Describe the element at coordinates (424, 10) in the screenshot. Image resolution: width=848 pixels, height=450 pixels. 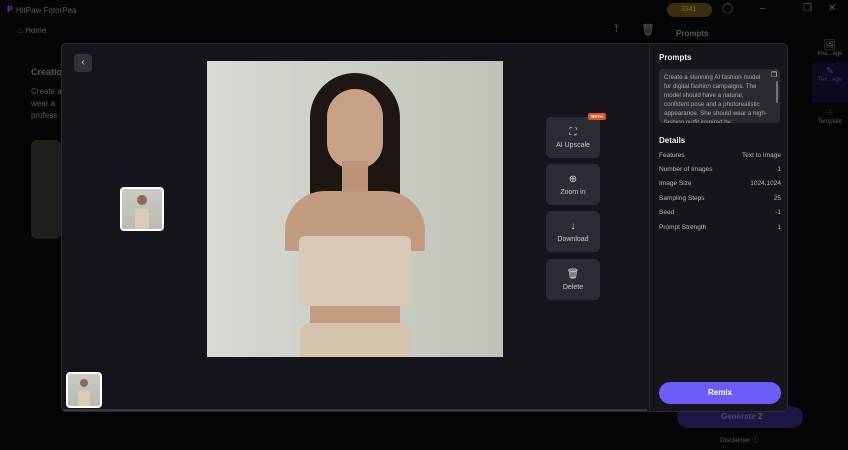
I see `title-bar: P HitPaw FotorPea 3341 ◯ – ❐ ✕` at that location.